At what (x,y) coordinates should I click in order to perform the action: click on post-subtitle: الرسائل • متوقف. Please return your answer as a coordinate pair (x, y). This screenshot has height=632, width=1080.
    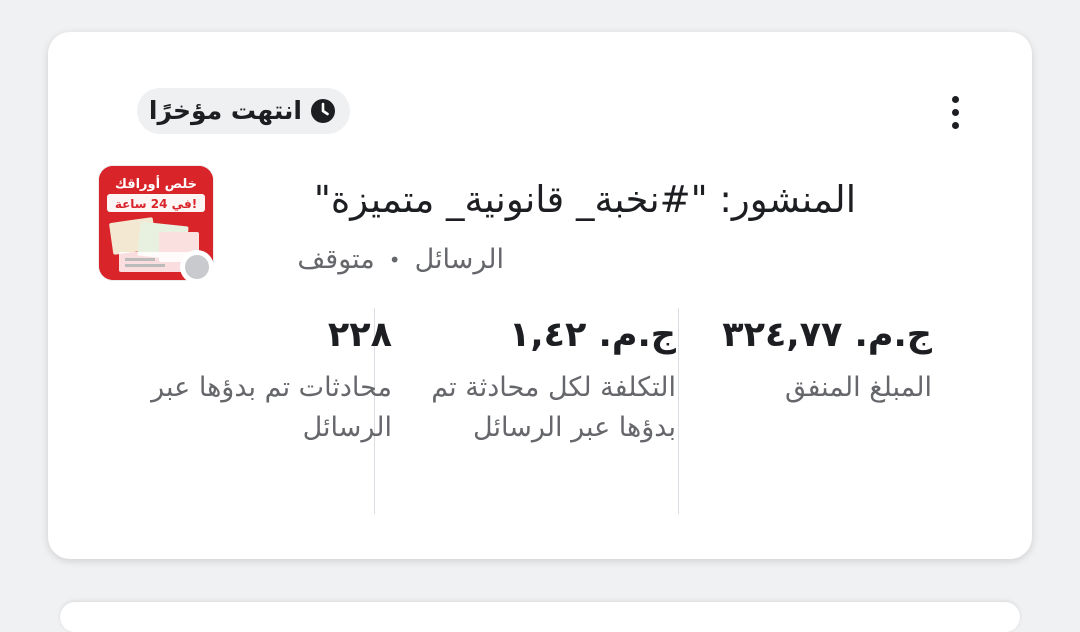
    Looking at the image, I should click on (400, 260).